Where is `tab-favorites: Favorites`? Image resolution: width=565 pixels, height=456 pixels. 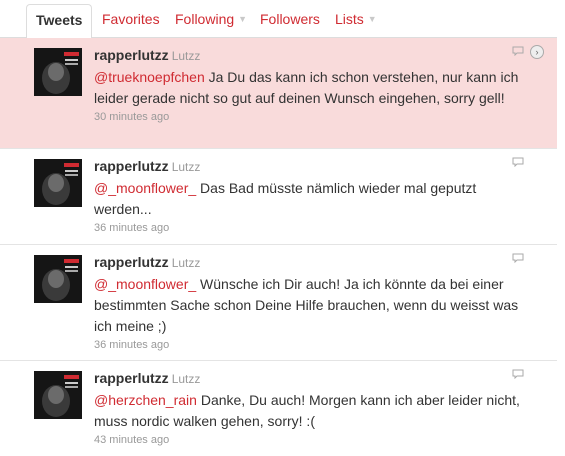
tab-favorites: Favorites is located at coordinates (131, 18).